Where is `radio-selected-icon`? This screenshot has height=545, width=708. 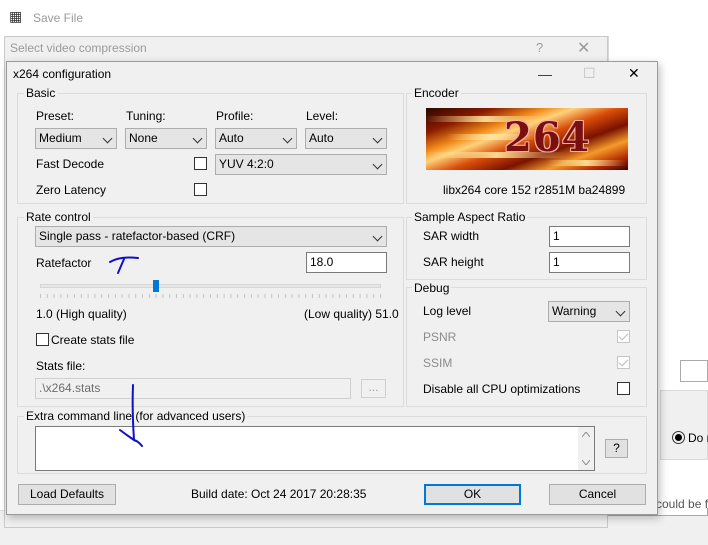 radio-selected-icon is located at coordinates (678, 437).